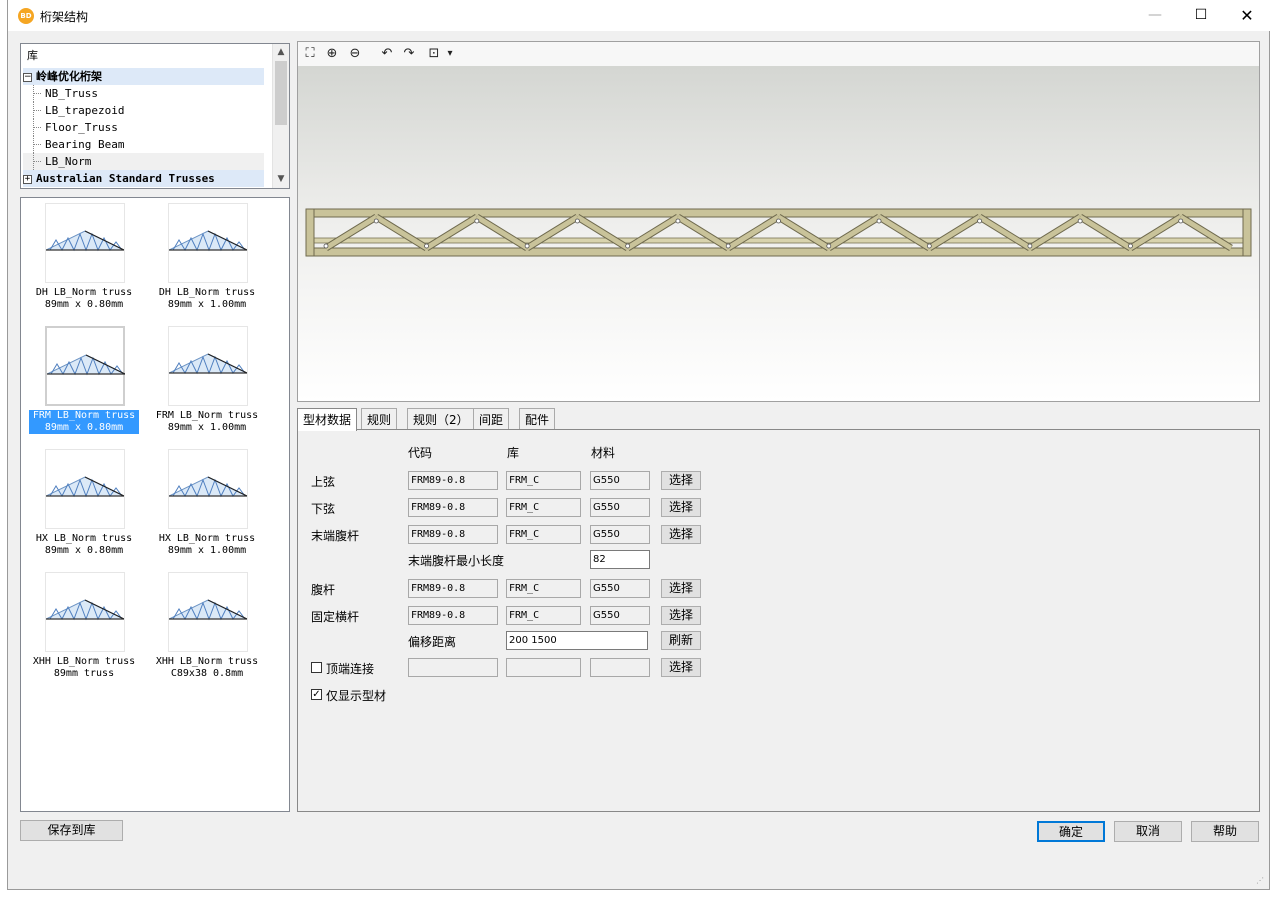 The height and width of the screenshot is (897, 1277). I want to click on top-connect-select-button: 选择, so click(681, 667).